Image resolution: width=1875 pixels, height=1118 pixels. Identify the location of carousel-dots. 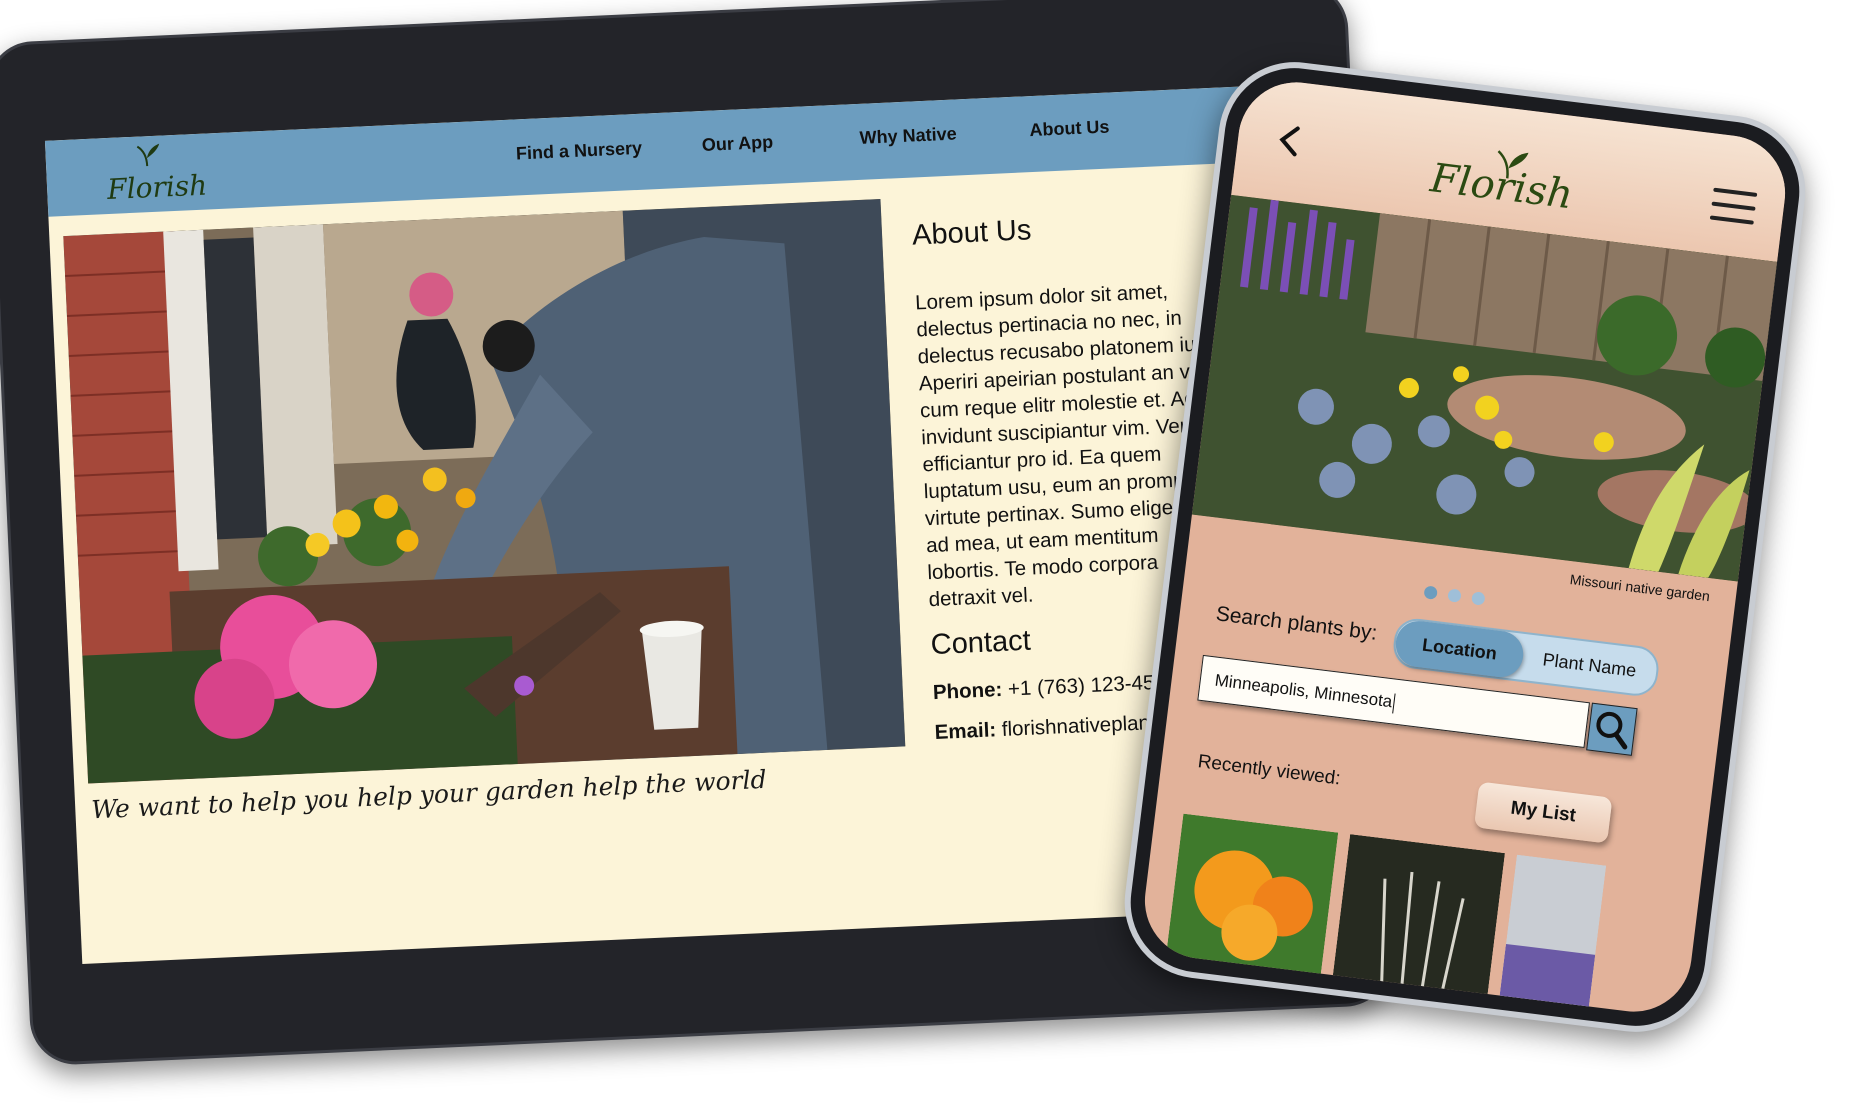
(1463, 597).